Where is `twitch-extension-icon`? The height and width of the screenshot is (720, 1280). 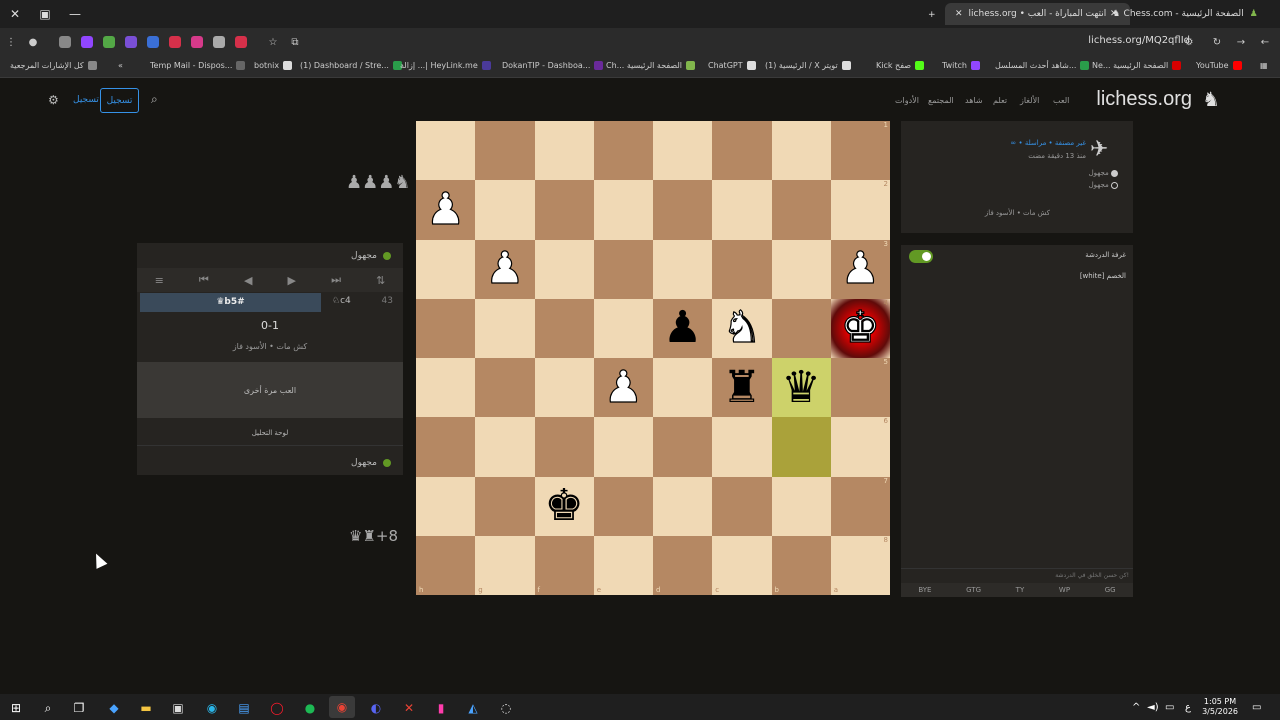
twitch-extension-icon is located at coordinates (87, 42).